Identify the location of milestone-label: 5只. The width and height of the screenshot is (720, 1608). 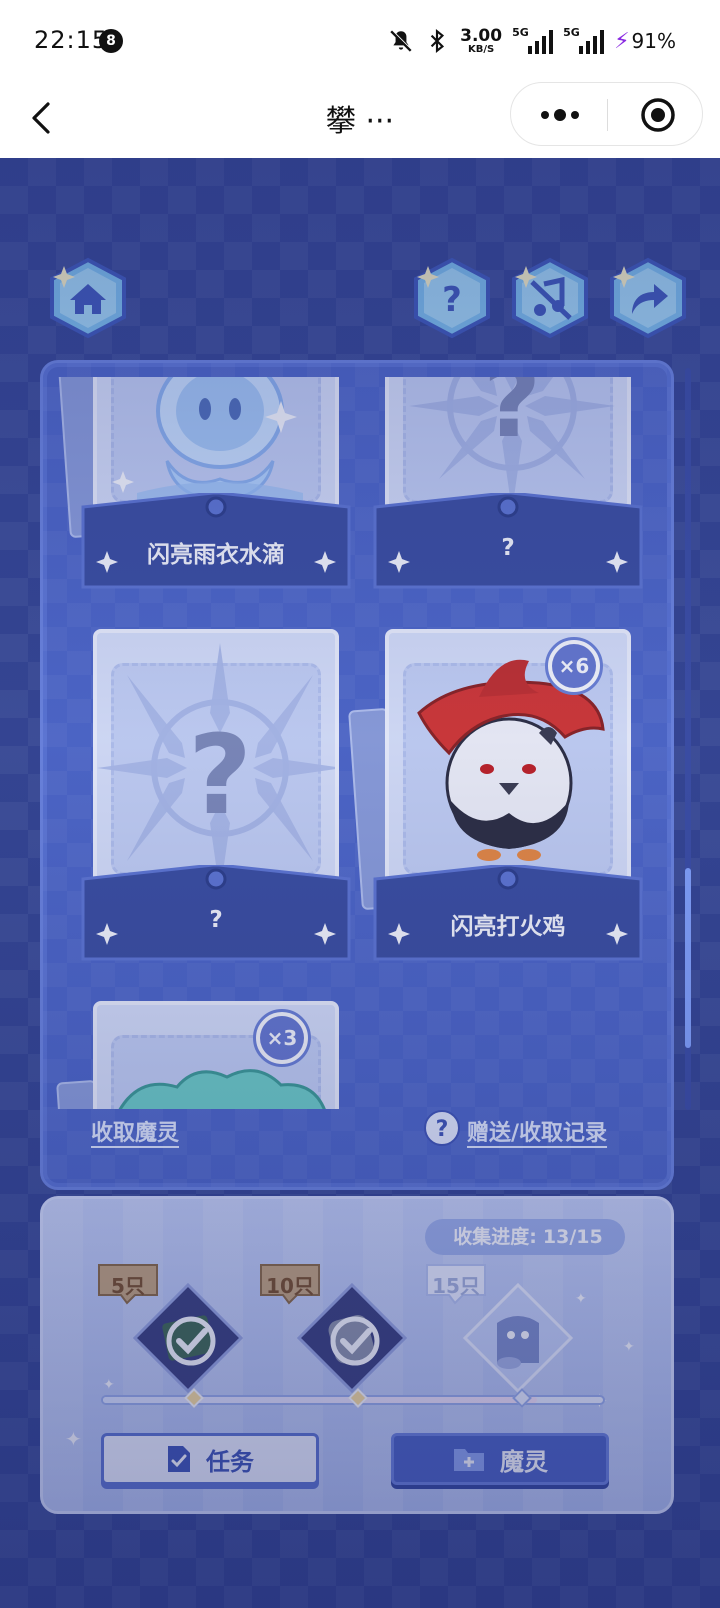
(128, 1286).